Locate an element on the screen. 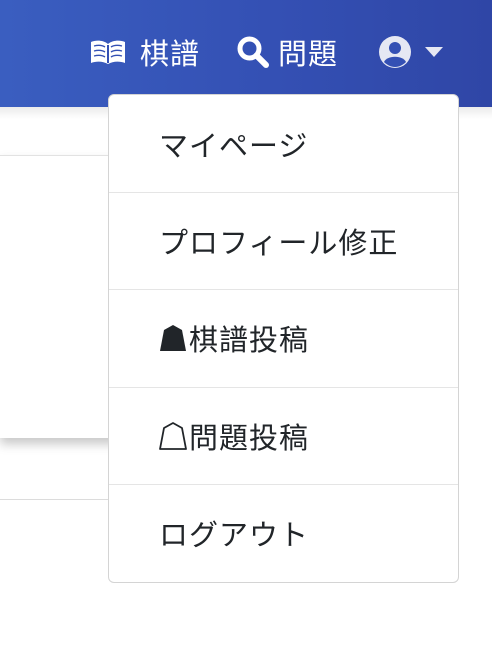  menu-item-mypage: マイページ is located at coordinates (283, 143).